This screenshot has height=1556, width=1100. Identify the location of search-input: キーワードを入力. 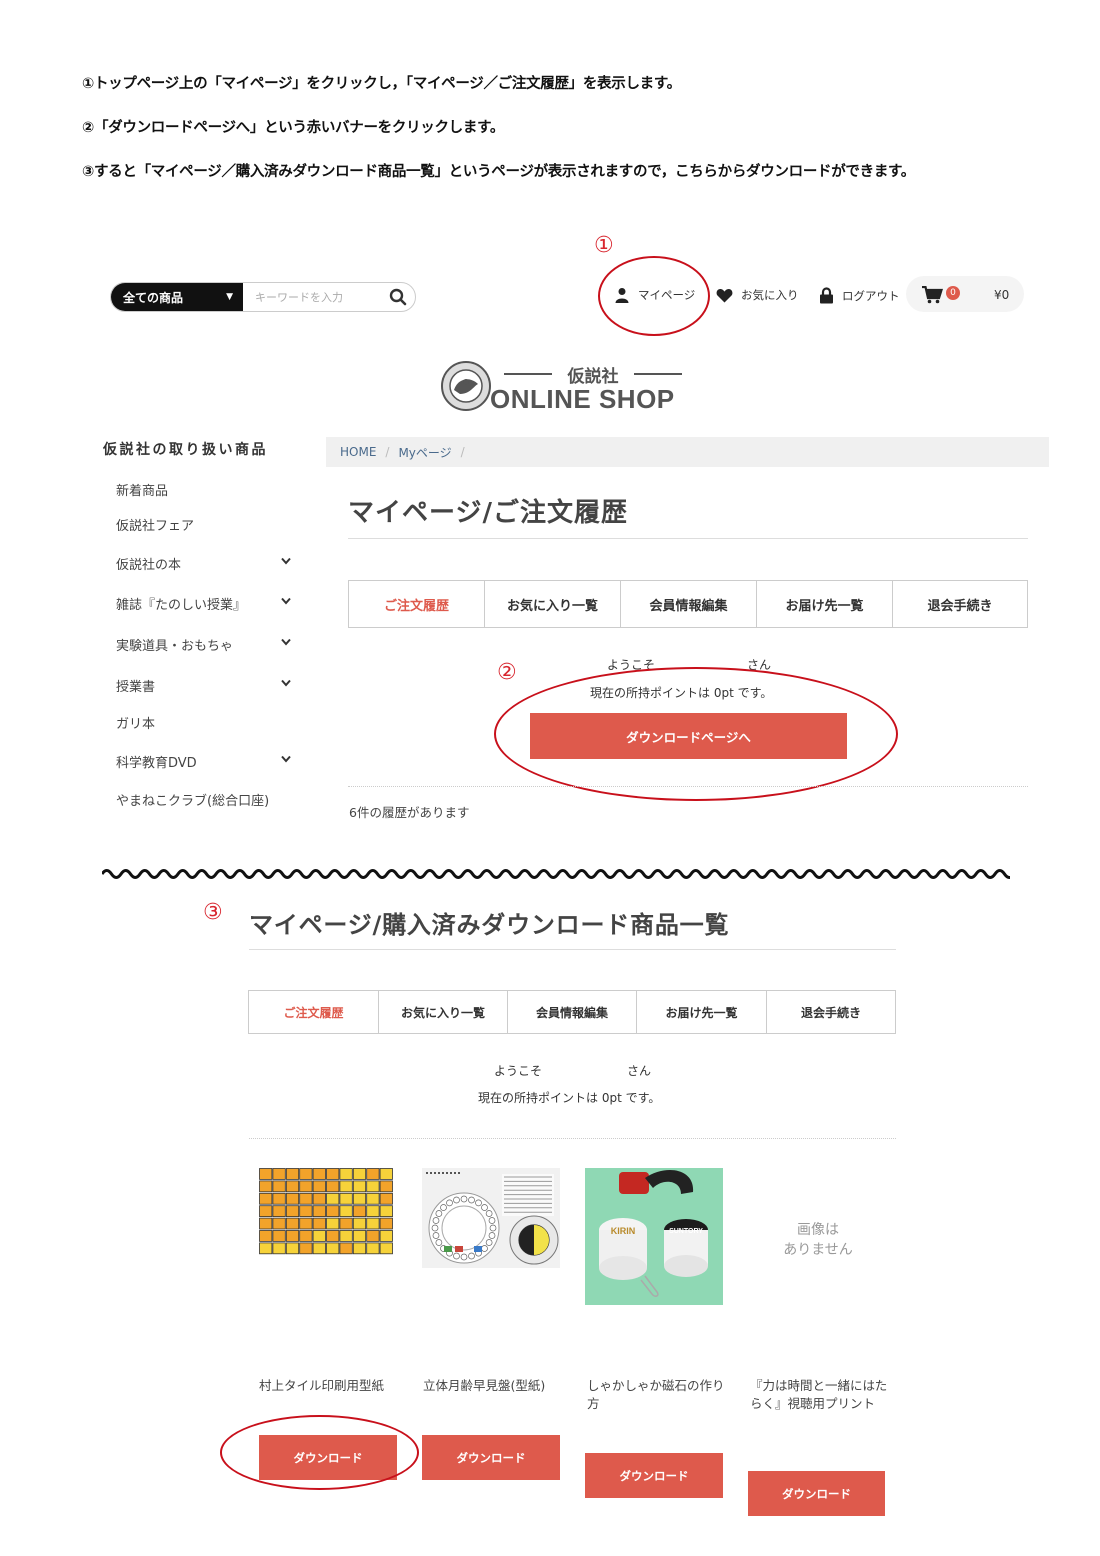
(312, 297).